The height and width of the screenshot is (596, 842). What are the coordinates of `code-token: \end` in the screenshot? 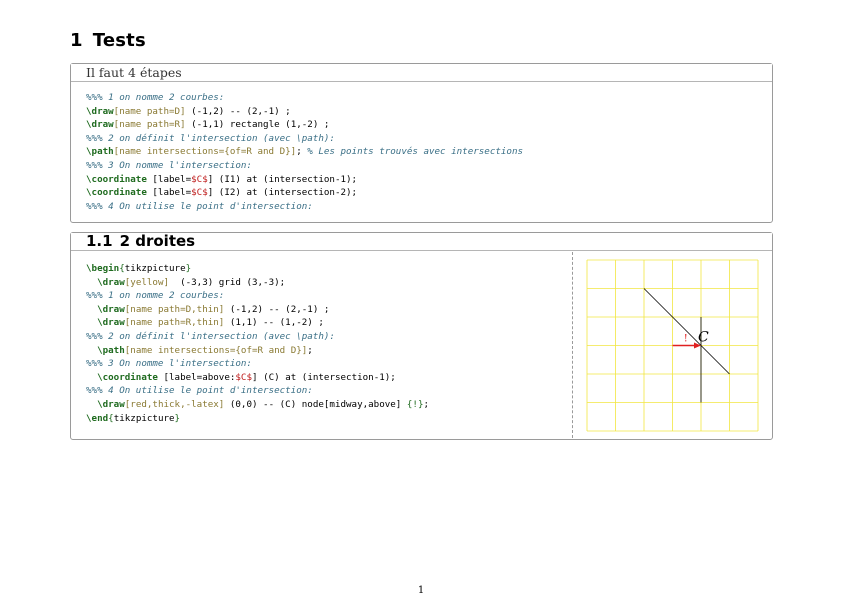 It's located at (97, 418).